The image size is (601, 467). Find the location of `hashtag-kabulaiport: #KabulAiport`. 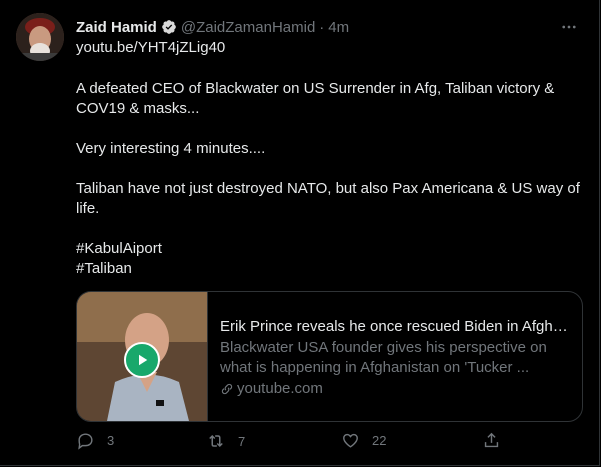

hashtag-kabulaiport: #KabulAiport is located at coordinates (119, 249).